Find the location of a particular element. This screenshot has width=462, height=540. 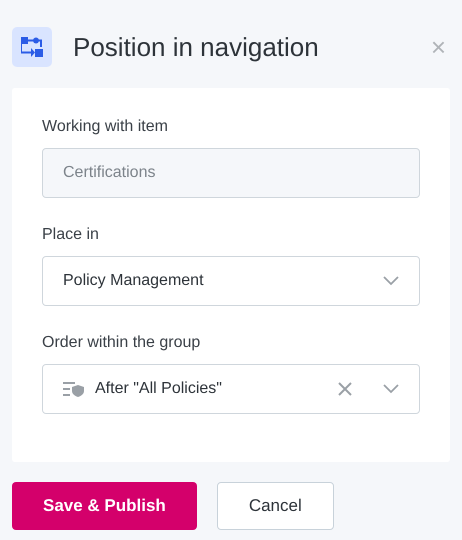

dialog-title: Position in navigation is located at coordinates (196, 47).